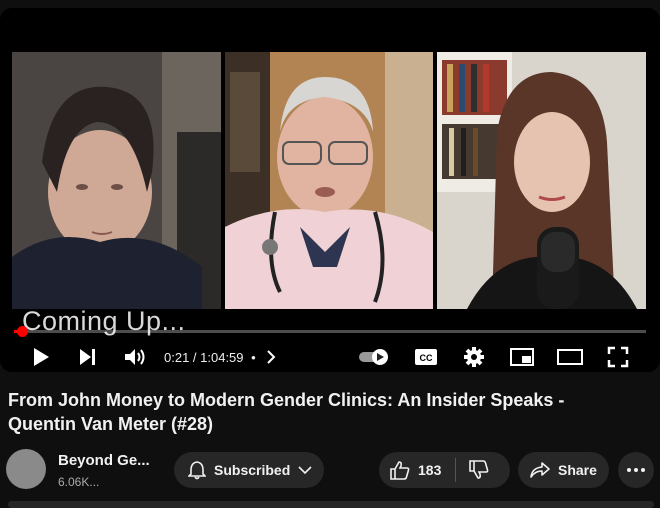 Image resolution: width=660 pixels, height=508 pixels. I want to click on captions-button: CC, so click(426, 357).